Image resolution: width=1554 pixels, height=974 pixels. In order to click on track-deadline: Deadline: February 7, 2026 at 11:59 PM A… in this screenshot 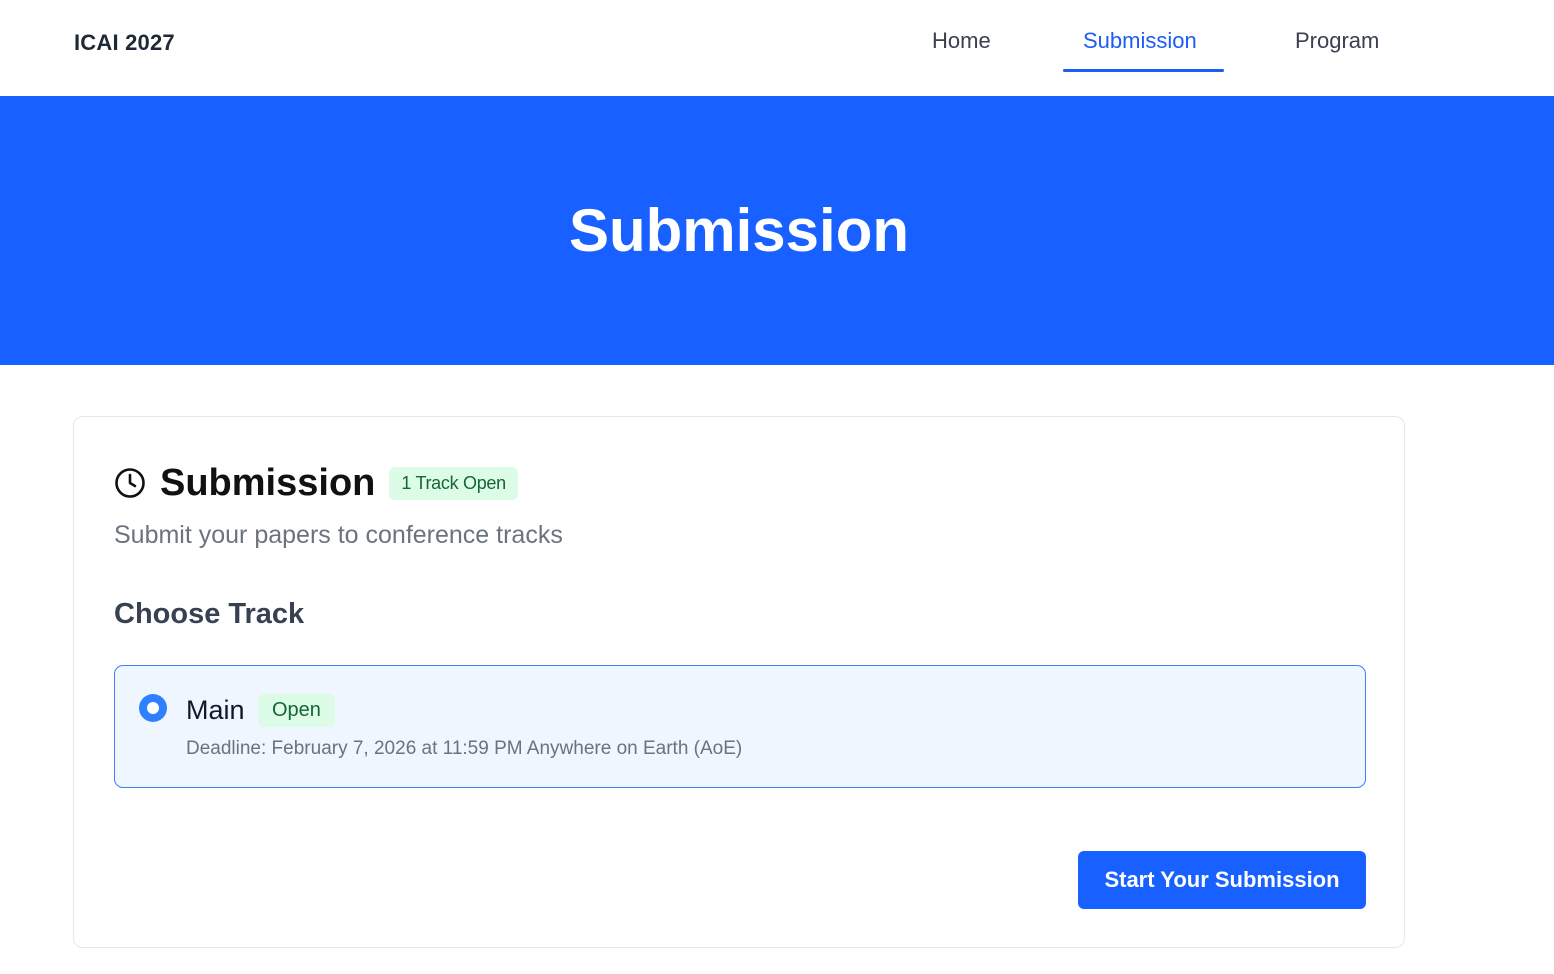, I will do `click(464, 748)`.